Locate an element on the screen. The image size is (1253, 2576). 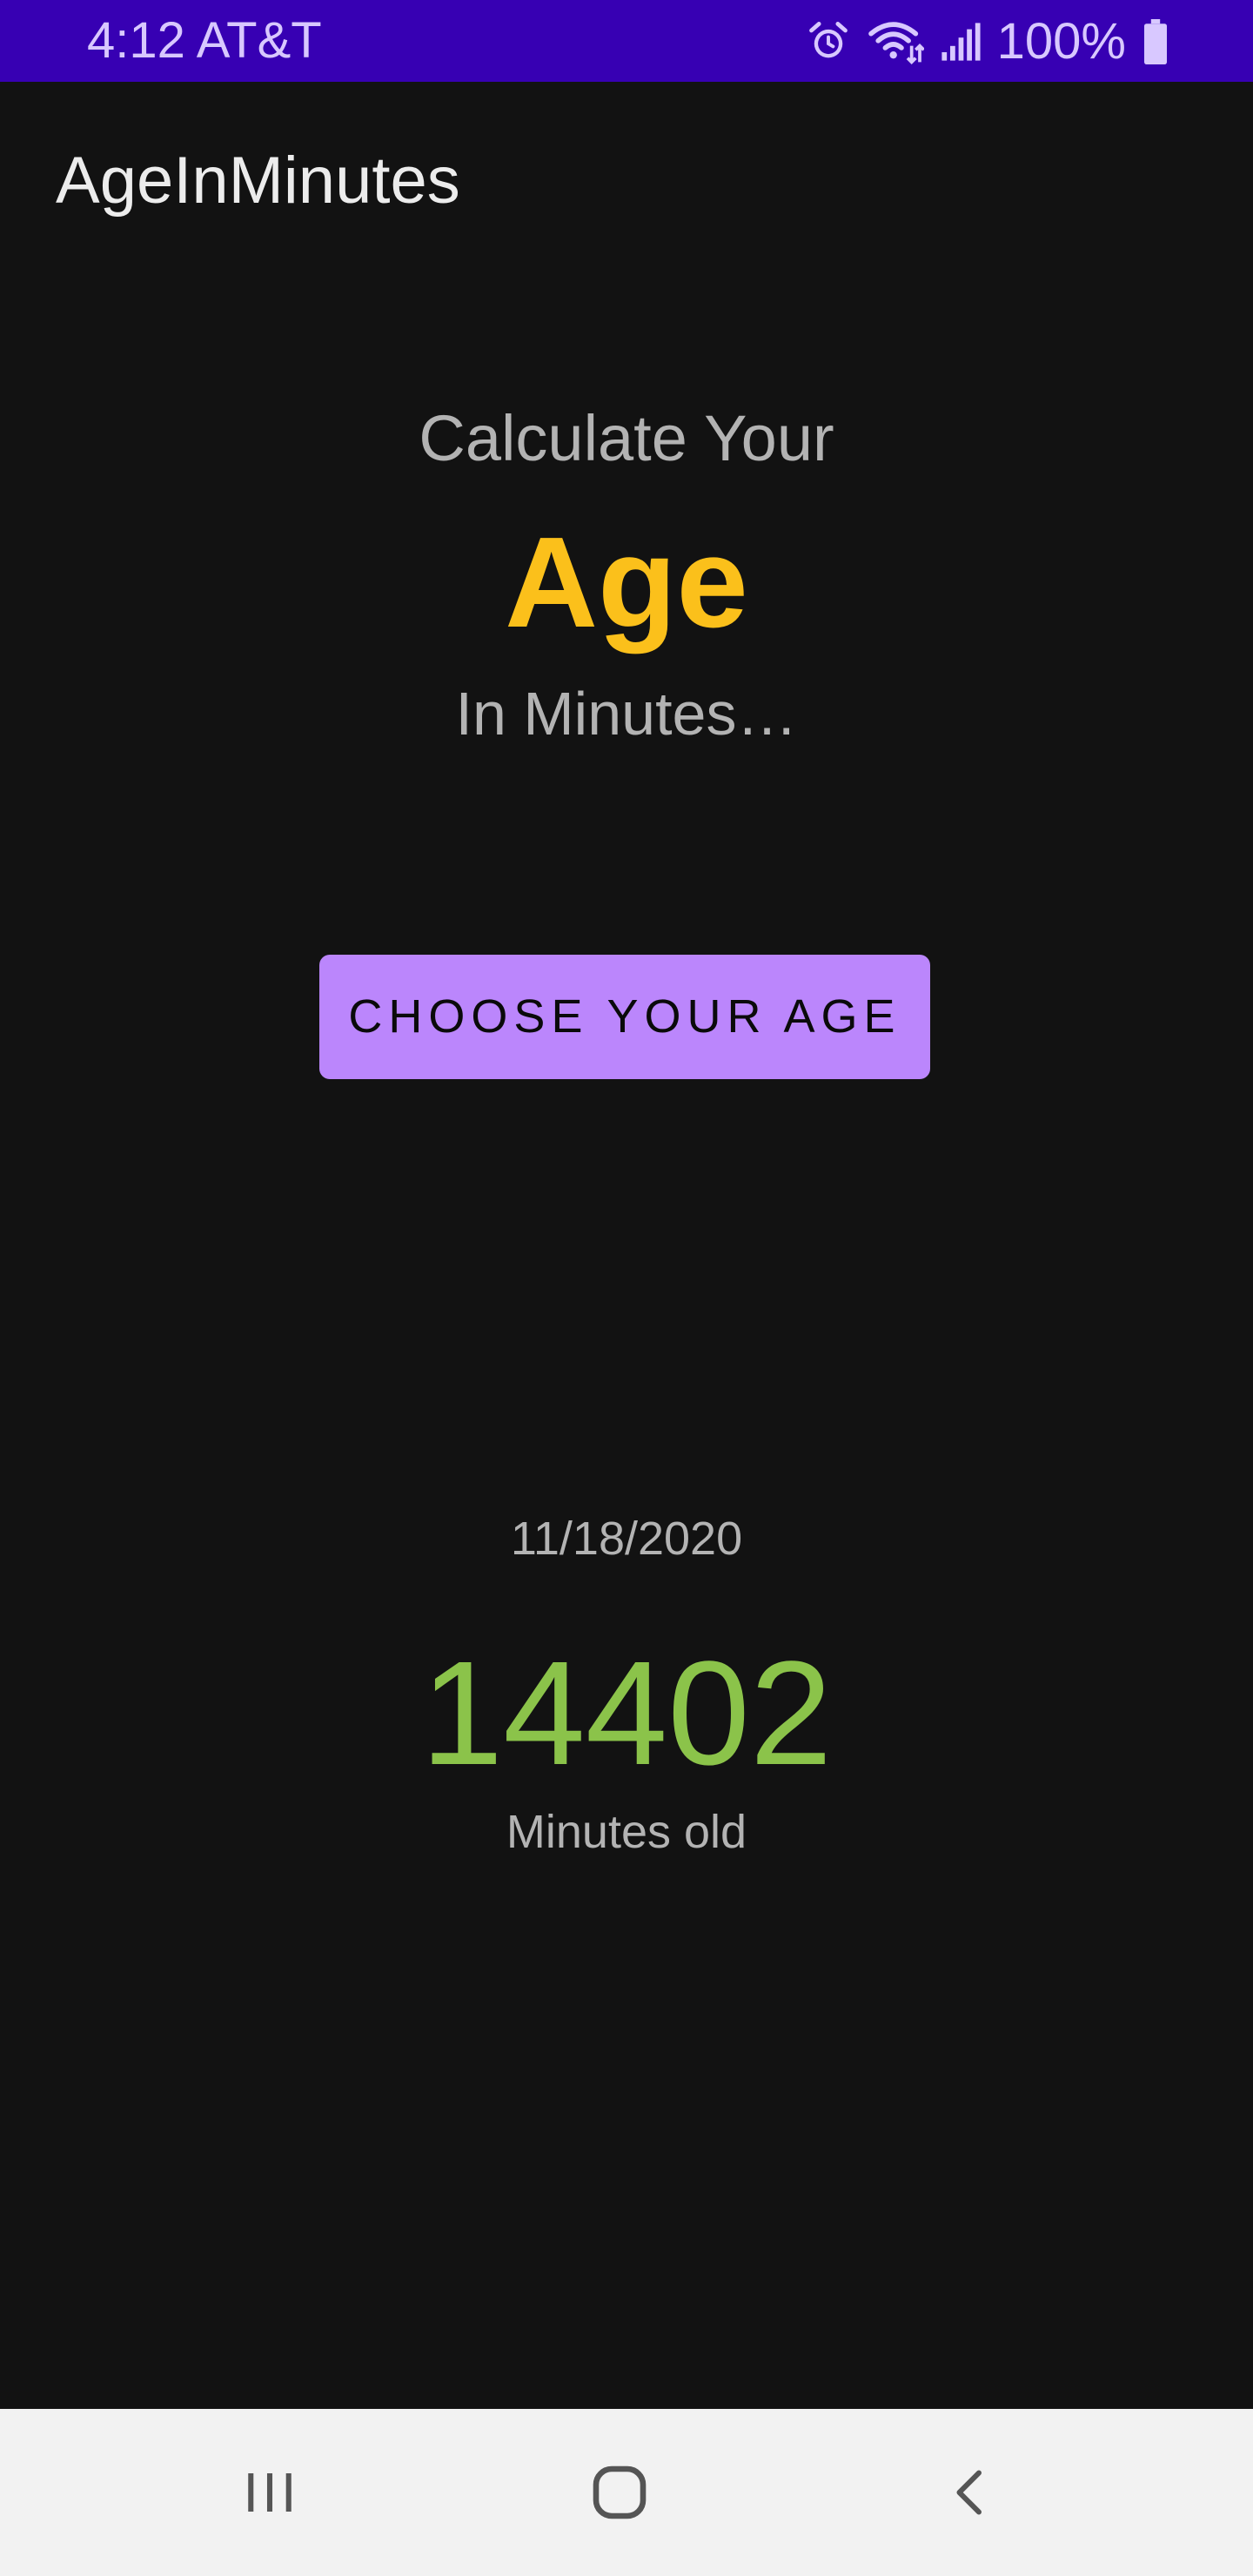
battery-percentage: 100% is located at coordinates (1061, 41).